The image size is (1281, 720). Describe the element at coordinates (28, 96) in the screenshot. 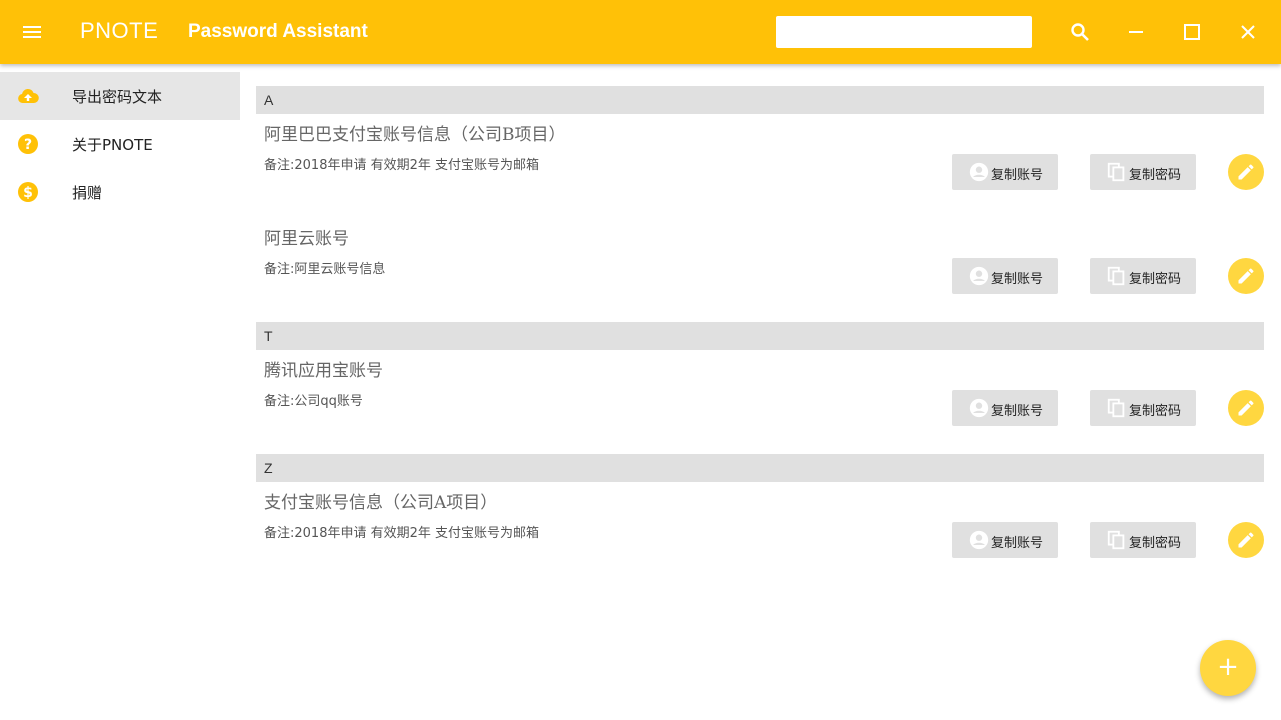

I see `cloud-upload-icon` at that location.